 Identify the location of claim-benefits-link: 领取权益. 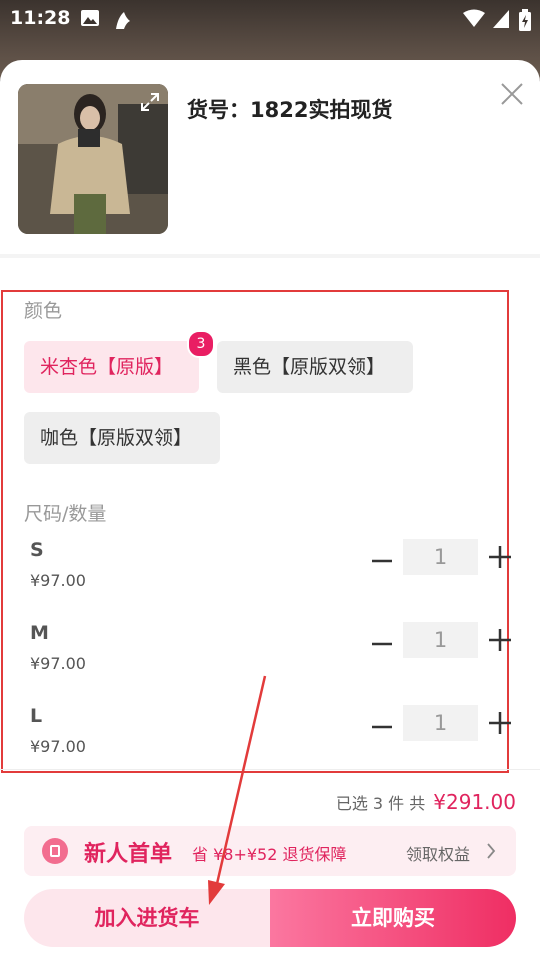
(438, 853).